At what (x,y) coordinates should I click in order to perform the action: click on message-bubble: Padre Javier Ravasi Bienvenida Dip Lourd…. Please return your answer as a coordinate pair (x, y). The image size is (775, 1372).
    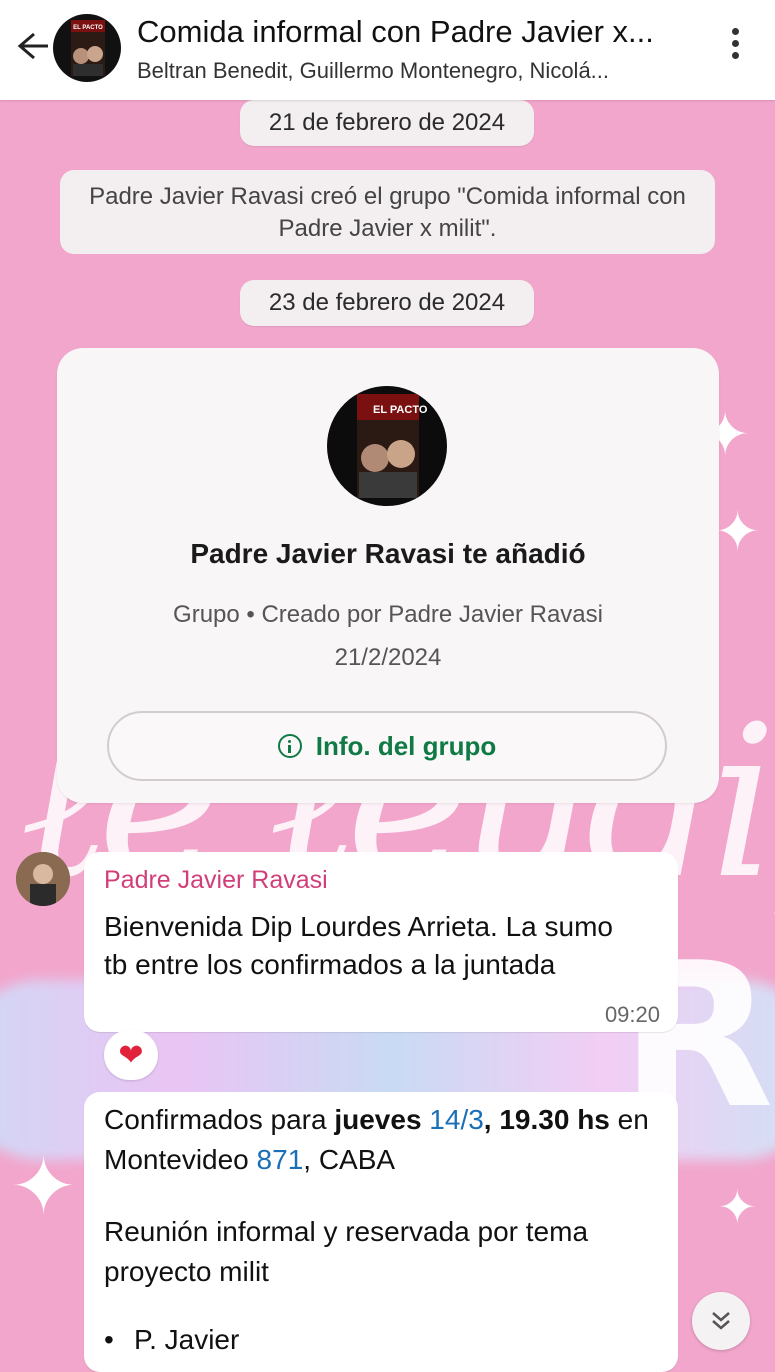
    Looking at the image, I should click on (381, 942).